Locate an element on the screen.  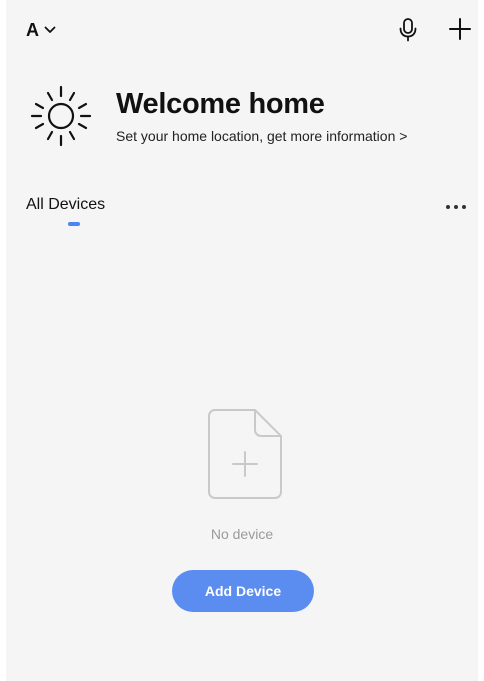
home-switcher: A is located at coordinates (41, 30).